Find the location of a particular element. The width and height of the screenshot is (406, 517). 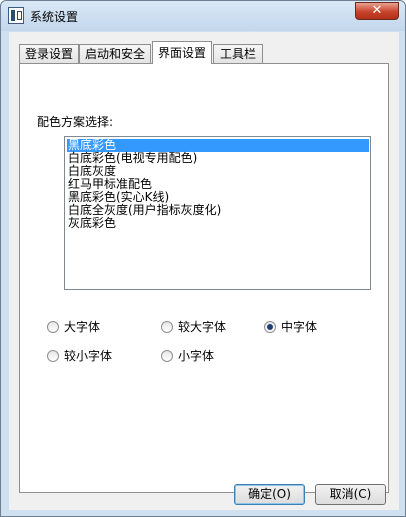

ok-button: 确定(O) is located at coordinates (269, 494).